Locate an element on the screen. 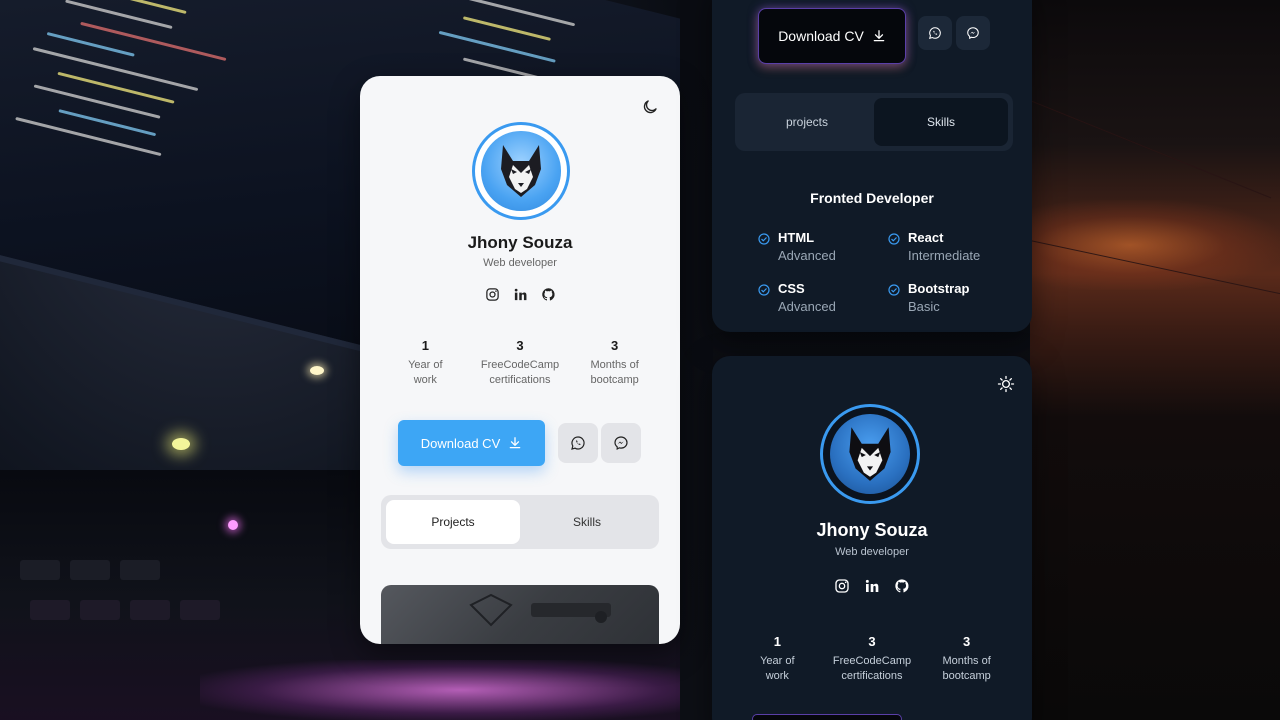 The image size is (1280, 720). tab-projects: Projects is located at coordinates (453, 522).